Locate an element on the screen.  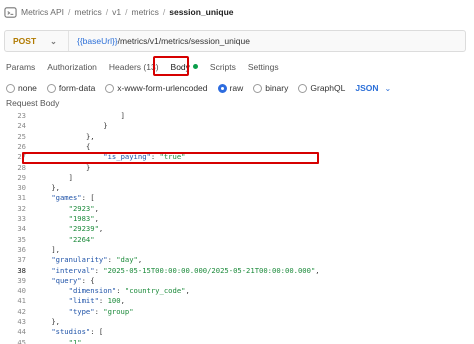
radio-form-data: form-data is located at coordinates (71, 88).